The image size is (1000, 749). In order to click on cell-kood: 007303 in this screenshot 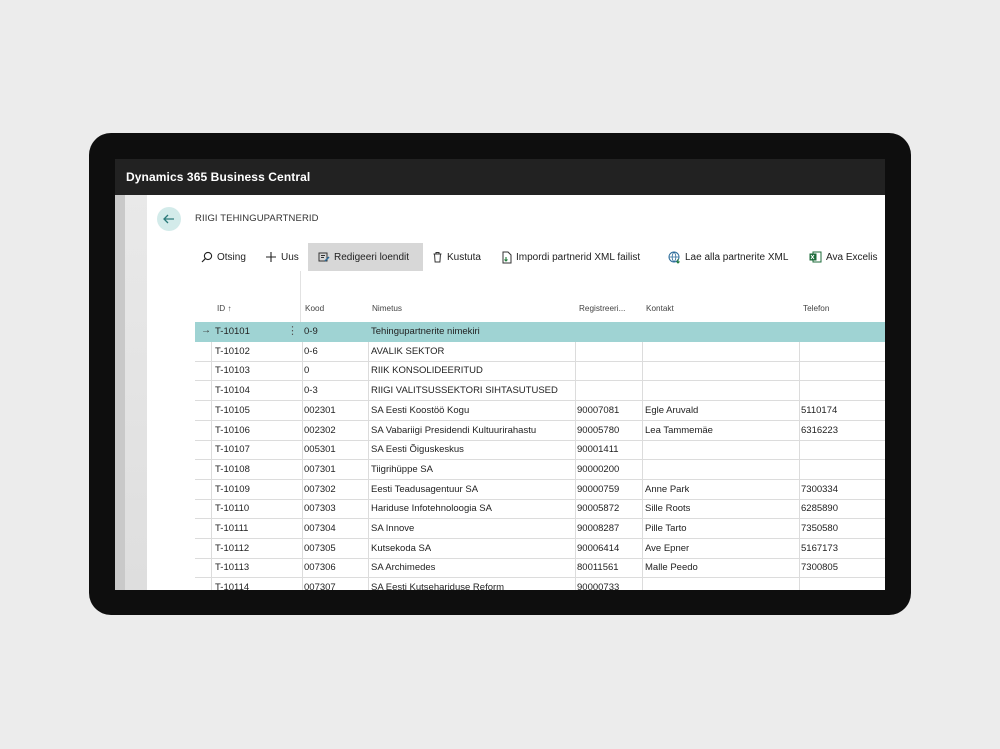, I will do `click(320, 508)`.